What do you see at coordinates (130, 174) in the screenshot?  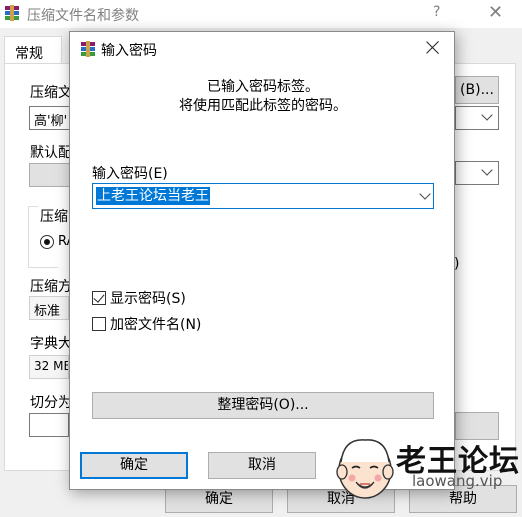 I see `password-field-label: 输入密码(E)` at bounding box center [130, 174].